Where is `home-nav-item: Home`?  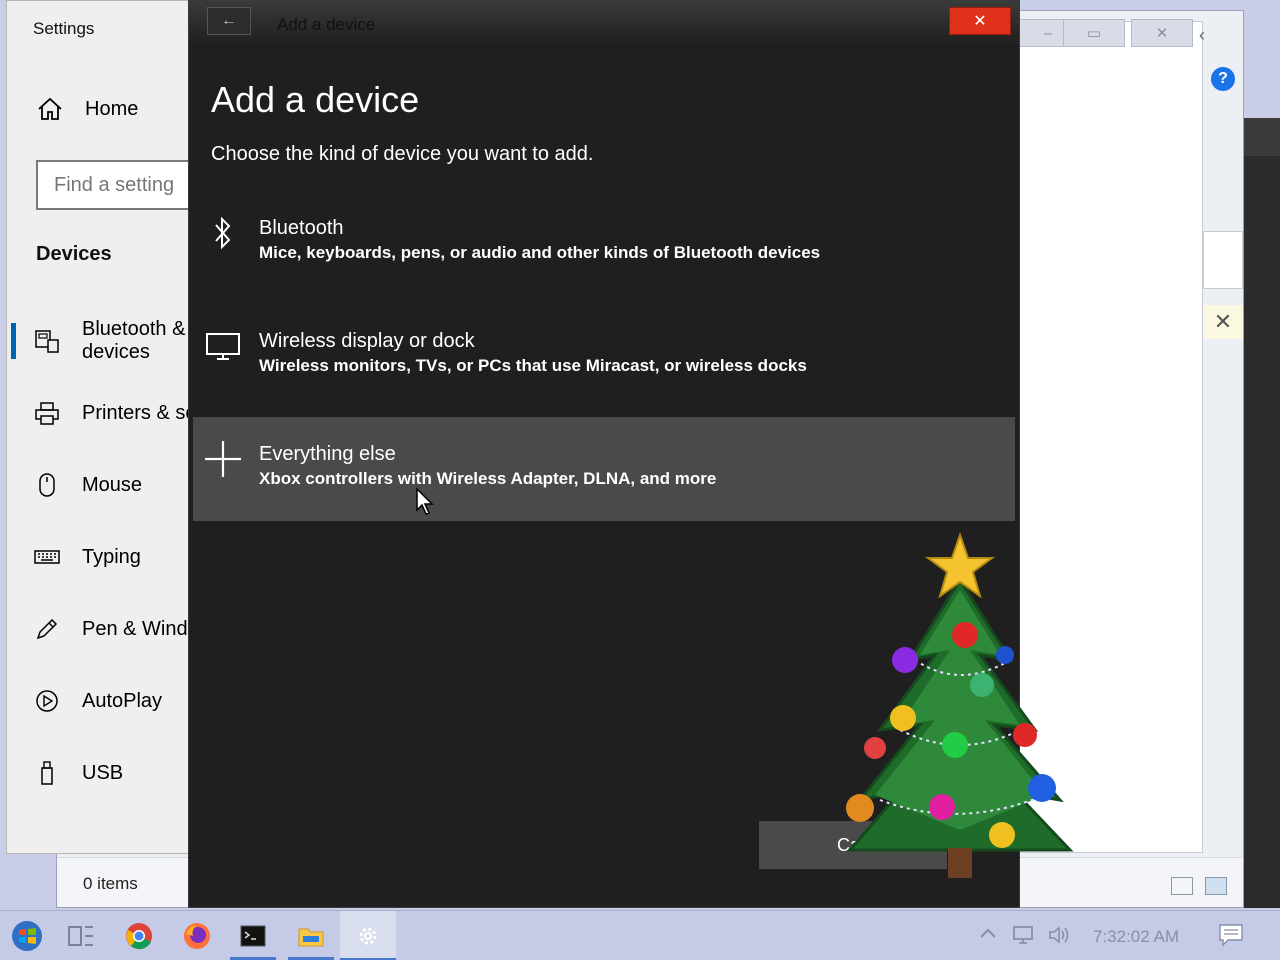 home-nav-item: Home is located at coordinates (87, 109).